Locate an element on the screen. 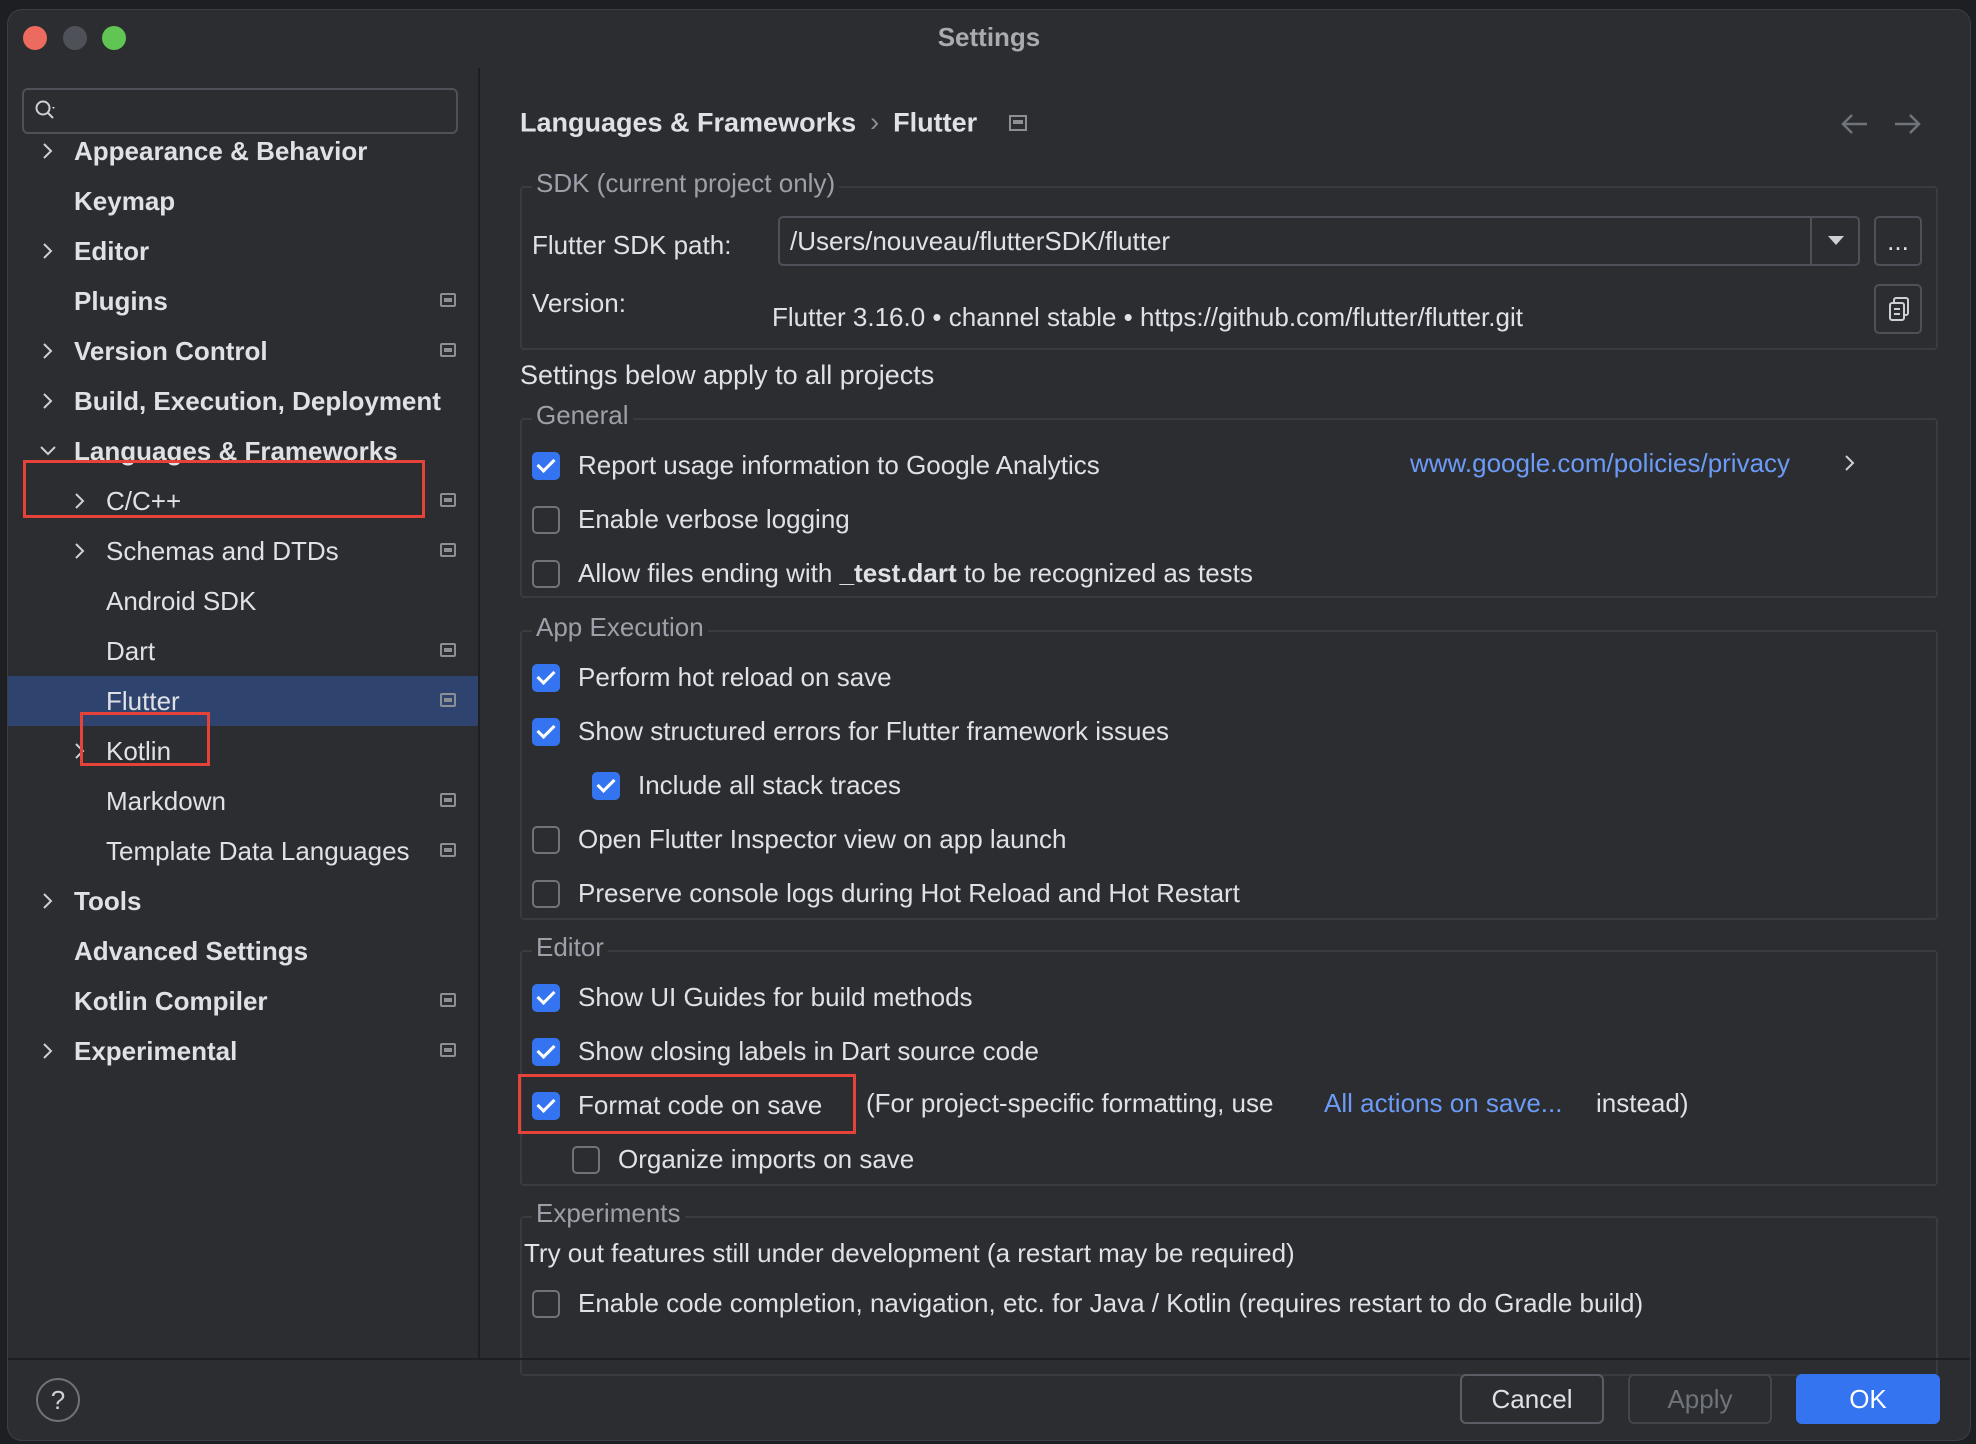 The height and width of the screenshot is (1444, 1976). format-on-save-label: Format code on save is located at coordinates (700, 1105).